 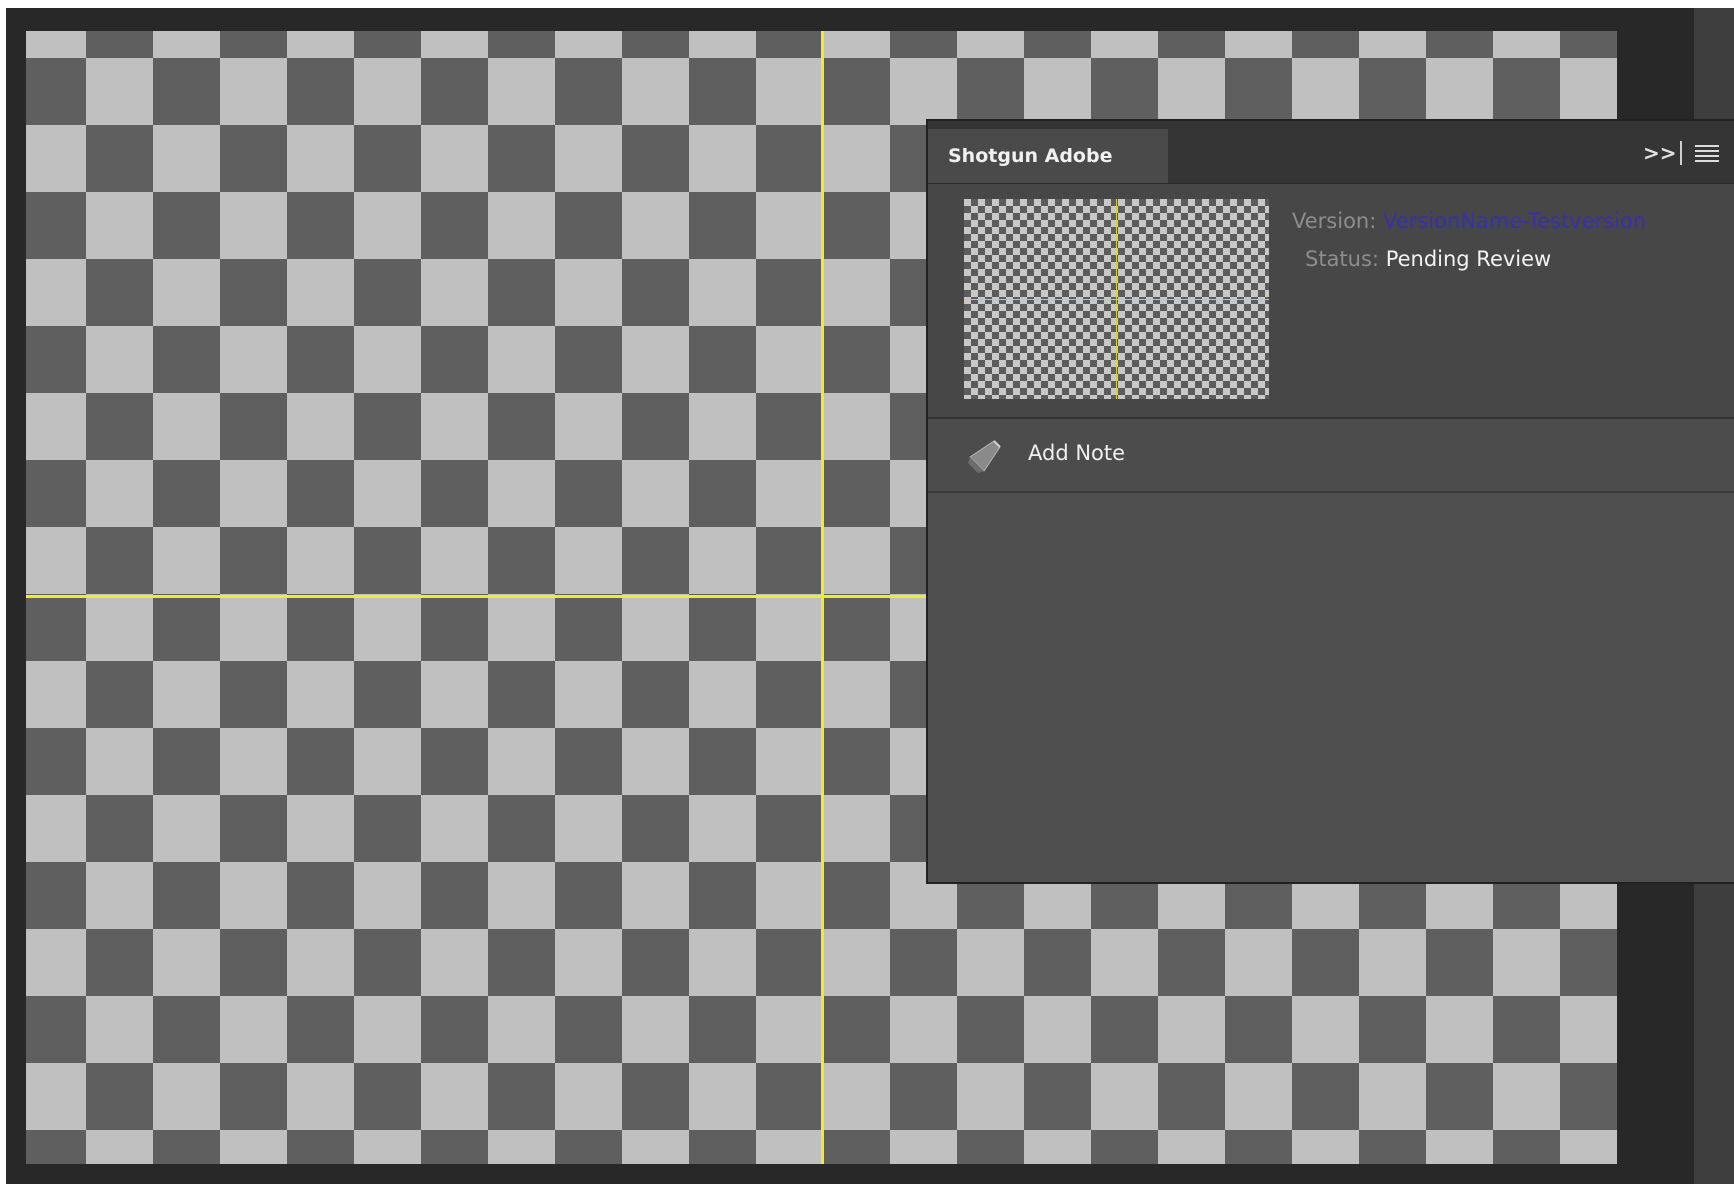 What do you see at coordinates (1334, 221) in the screenshot?
I see `version-label: Version:` at bounding box center [1334, 221].